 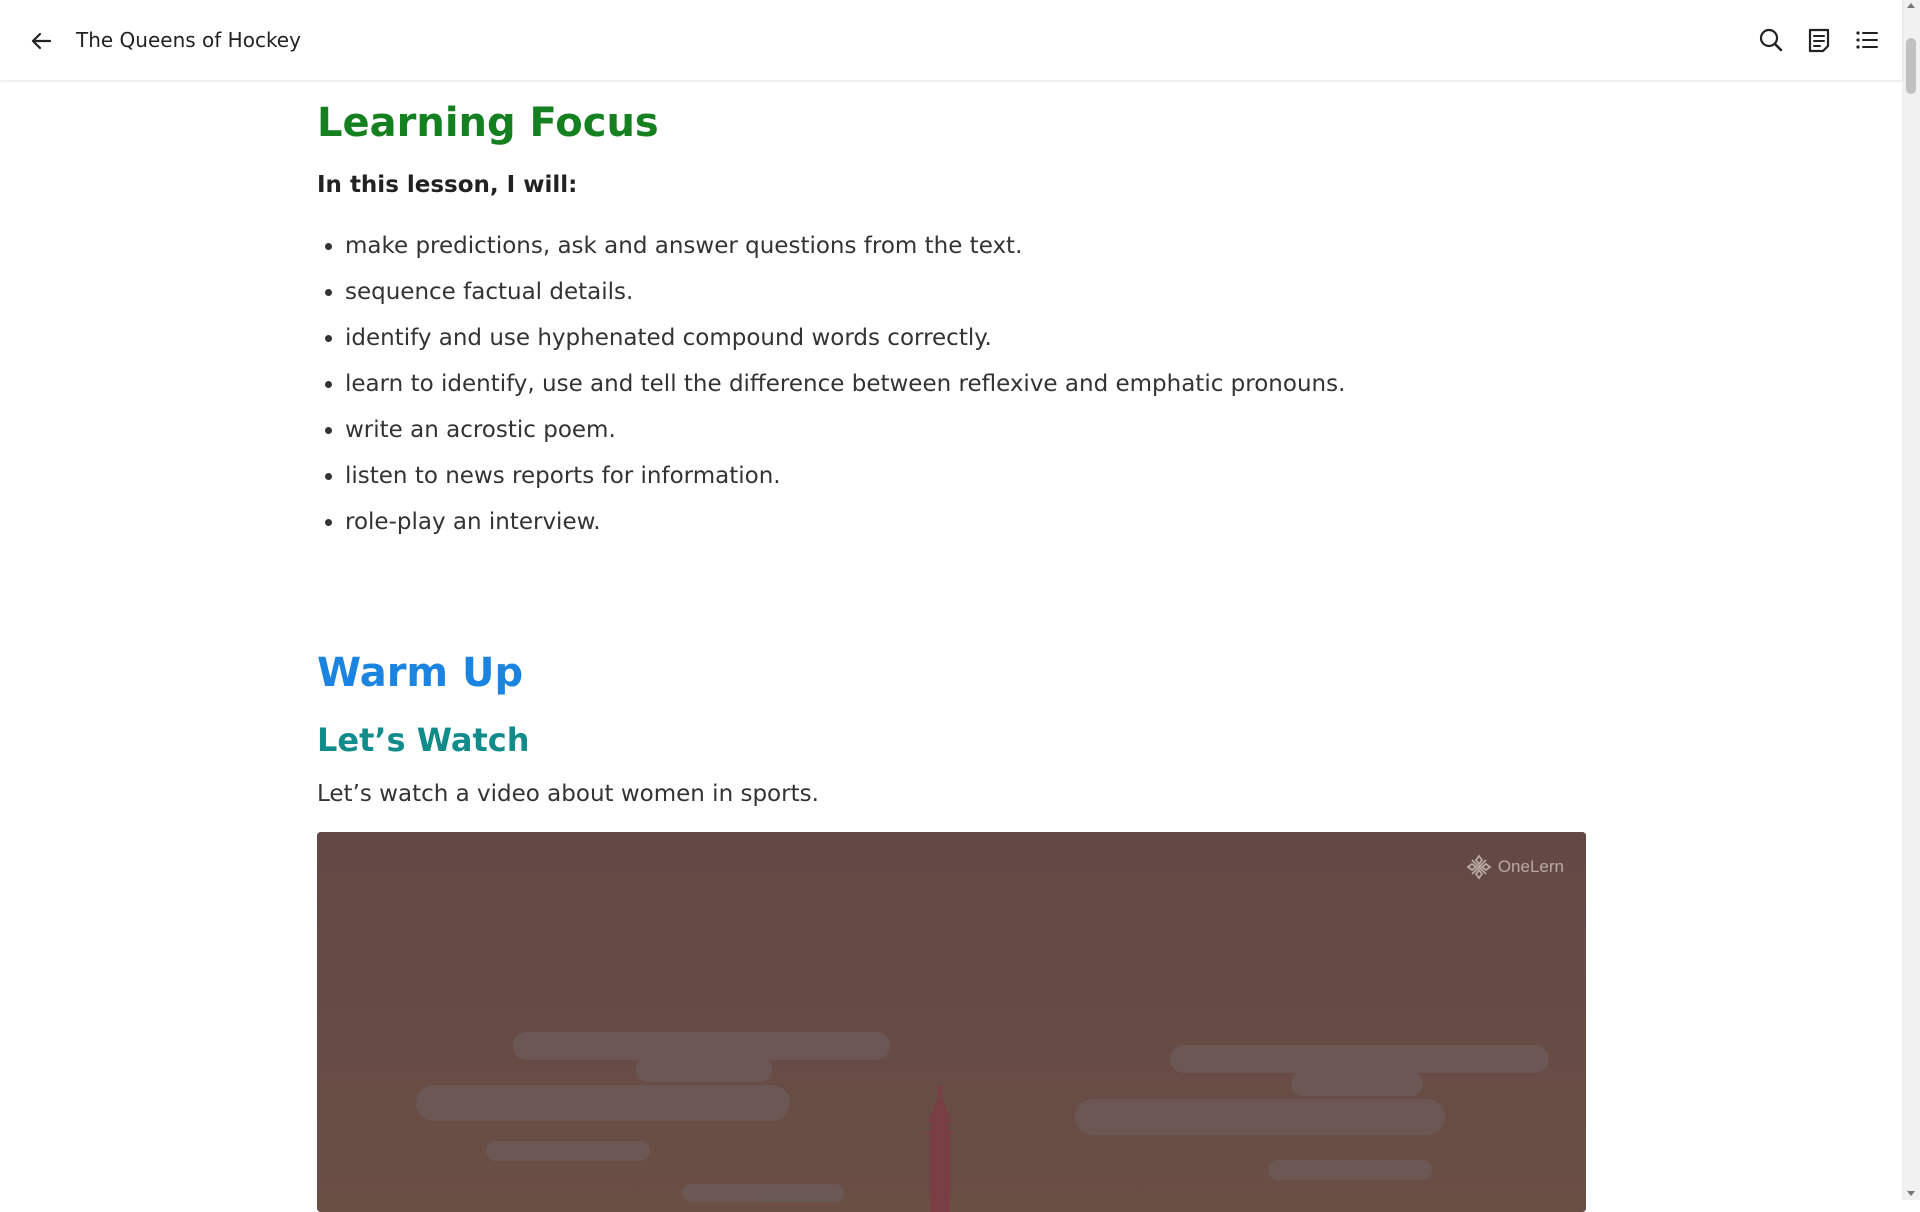 What do you see at coordinates (951, 40) in the screenshot?
I see `top-bar: The Queens of Hockey` at bounding box center [951, 40].